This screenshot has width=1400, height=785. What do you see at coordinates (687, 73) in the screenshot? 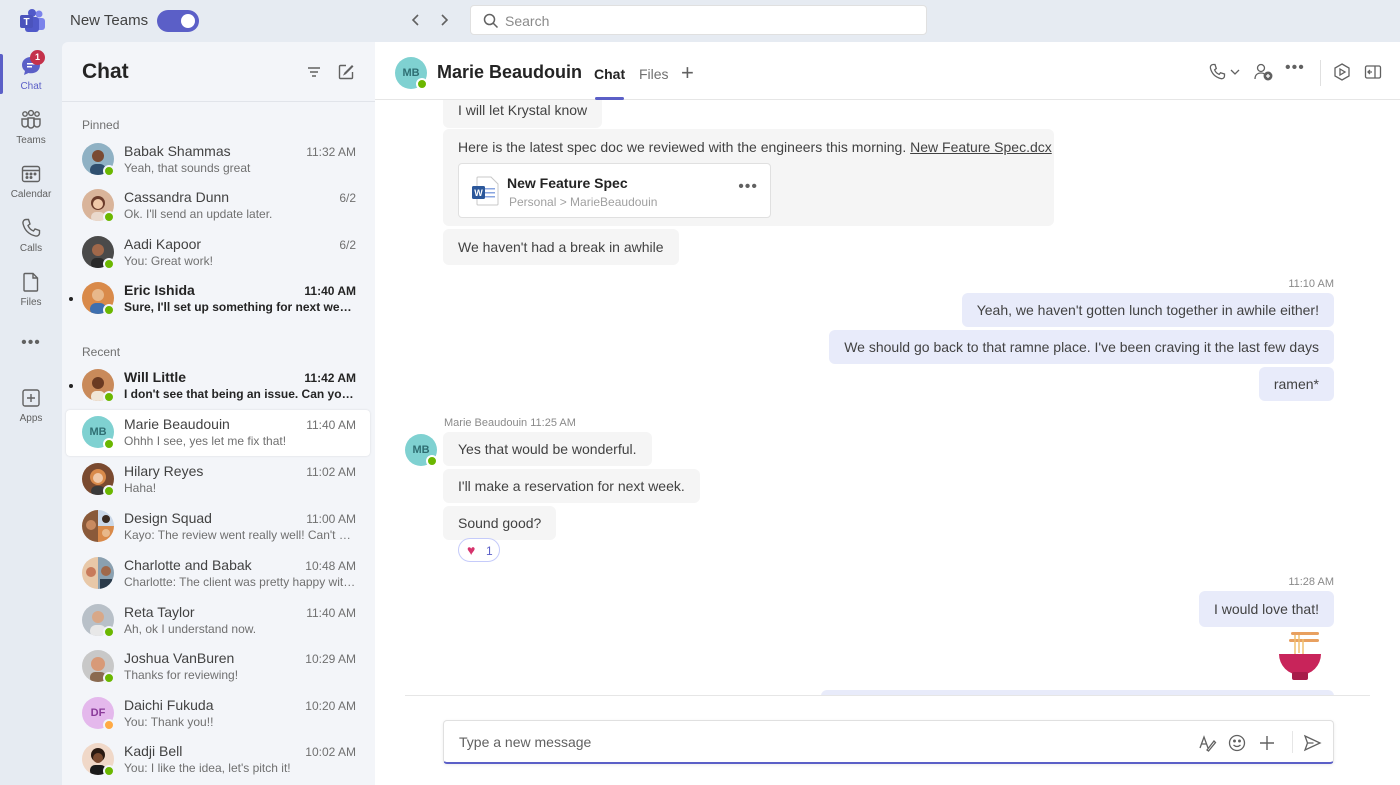
I see `add-tab-button: +` at bounding box center [687, 73].